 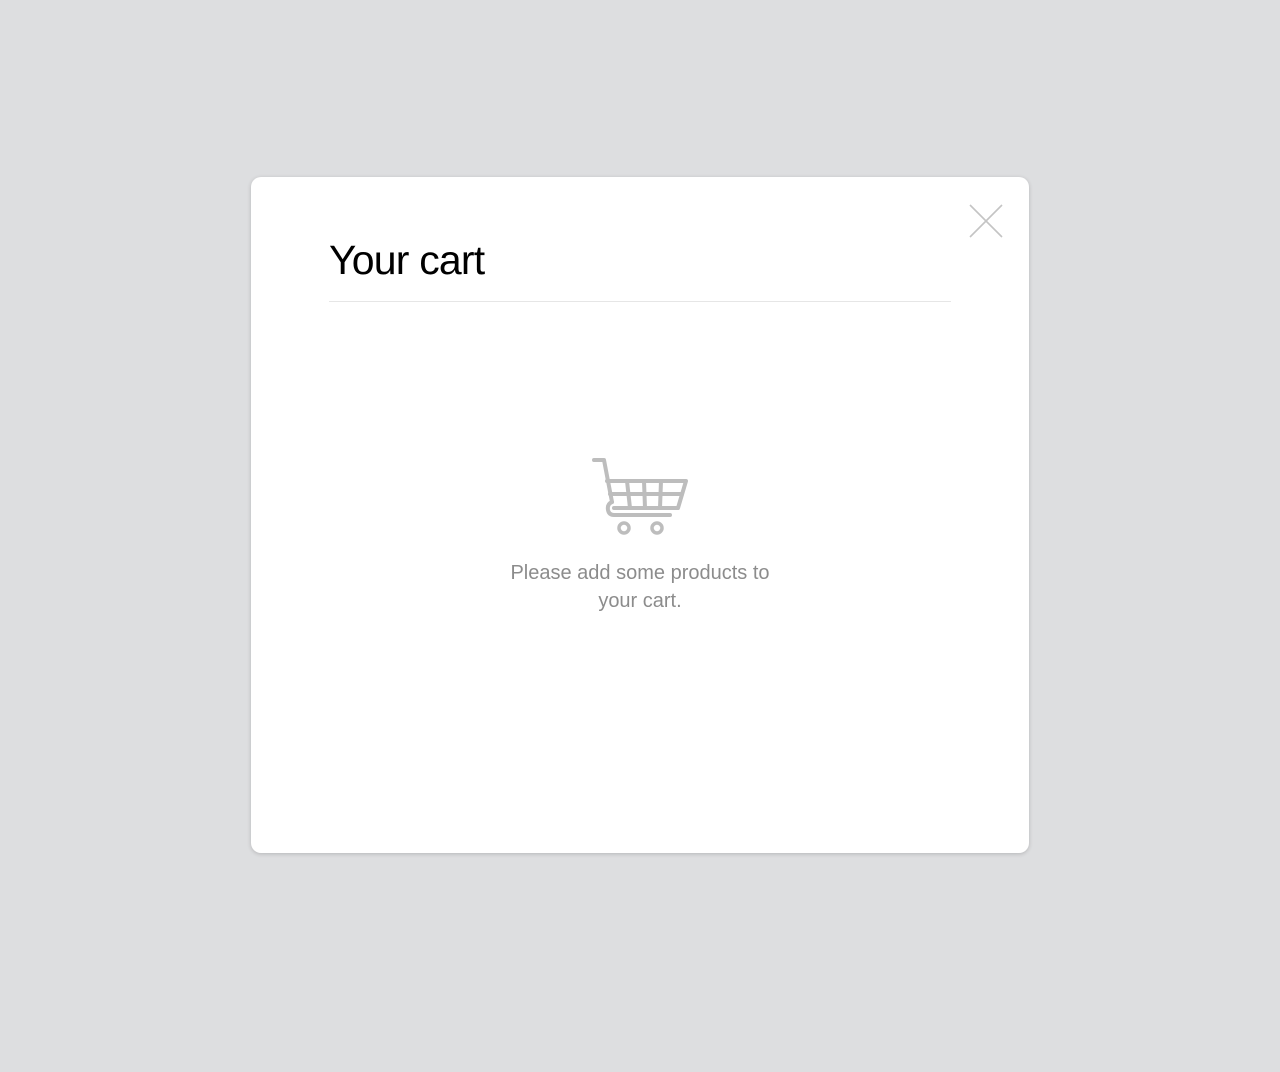 What do you see at coordinates (640, 536) in the screenshot?
I see `empty-cart-state: Please add some products to your cart.` at bounding box center [640, 536].